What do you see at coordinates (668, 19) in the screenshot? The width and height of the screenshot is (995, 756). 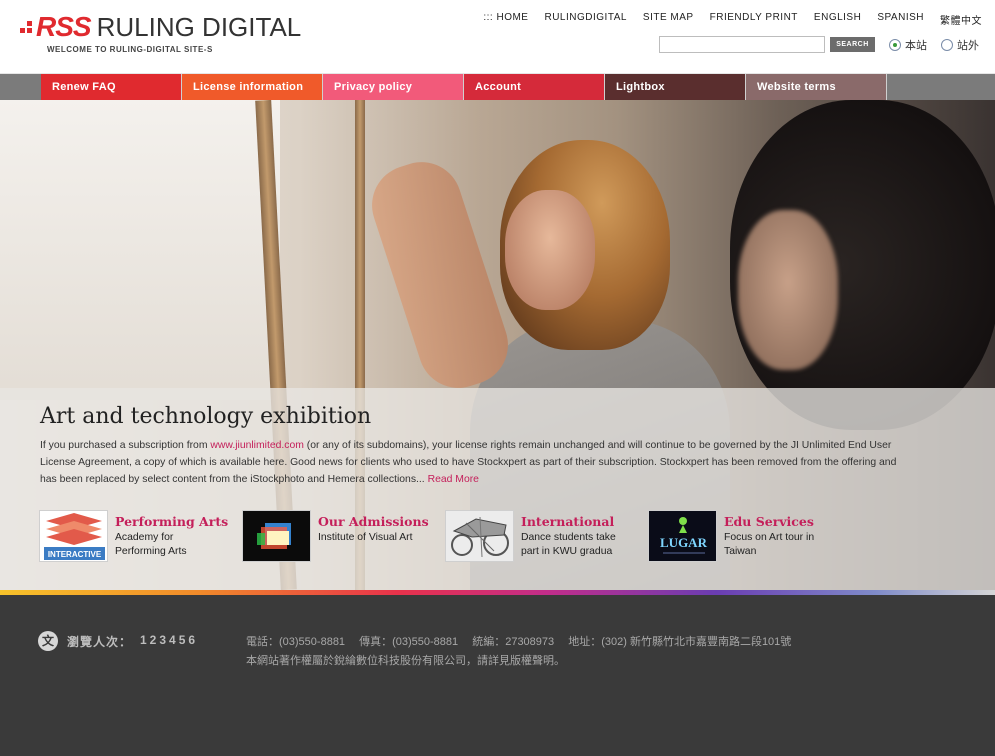 I see `topnav-site-map: SITE MAP` at bounding box center [668, 19].